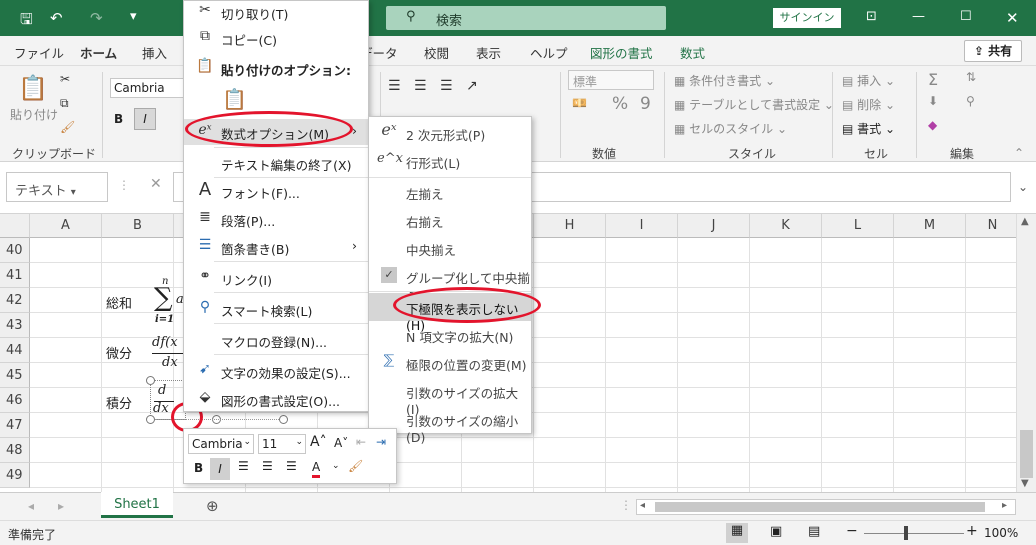 Image resolution: width=1036 pixels, height=545 pixels. What do you see at coordinates (316, 468) in the screenshot?
I see `font-color-icon: A` at bounding box center [316, 468].